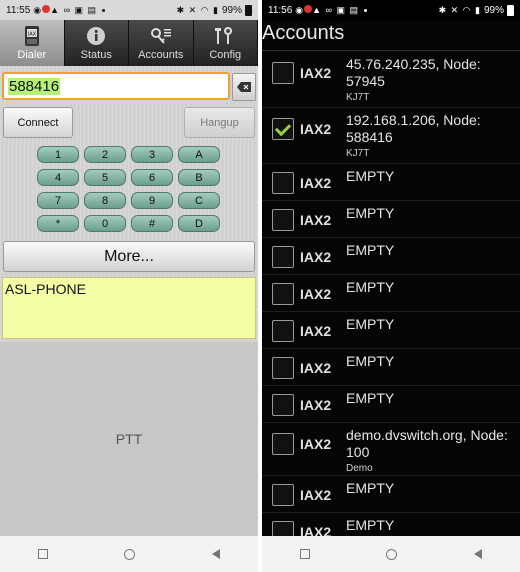 Image resolution: width=520 pixels, height=572 pixels. Describe the element at coordinates (391, 10) in the screenshot. I see `status-bar: 11:56 ◉ ▲ ∞ ▣ ▤ ✱ ✕ ◠ ▮ 99%` at that location.